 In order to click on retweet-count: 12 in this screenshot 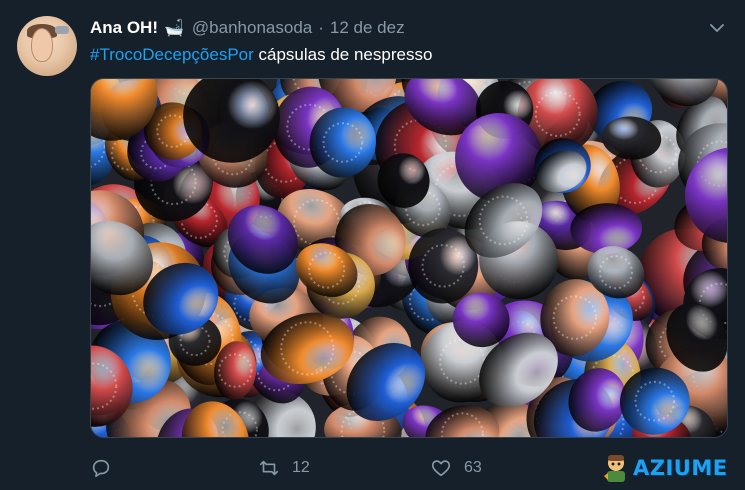, I will do `click(301, 467)`.